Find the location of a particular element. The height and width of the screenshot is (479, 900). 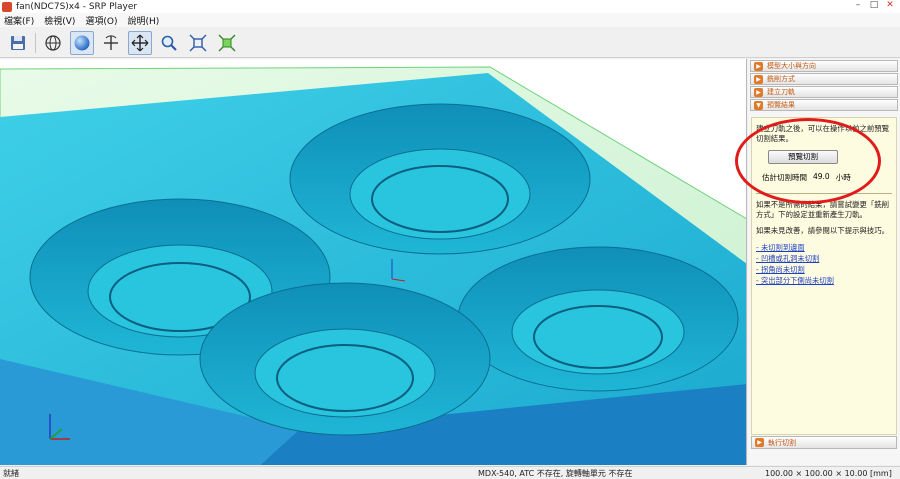

collapse-icon: ▼ is located at coordinates (758, 105).